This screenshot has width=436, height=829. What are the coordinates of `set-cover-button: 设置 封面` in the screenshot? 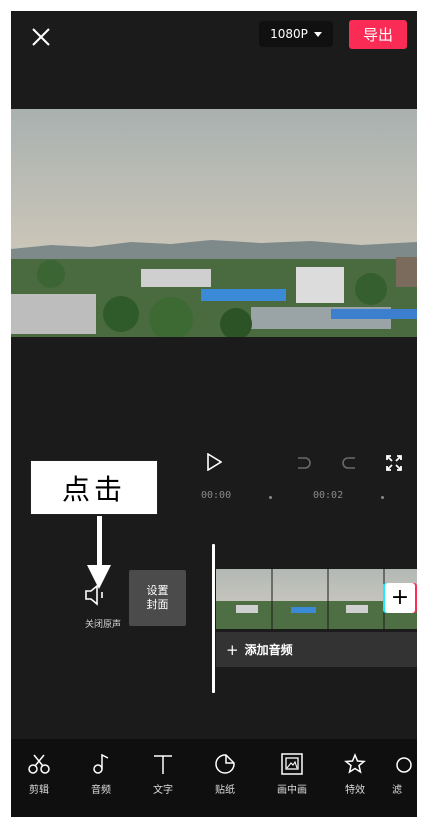 It's located at (157, 598).